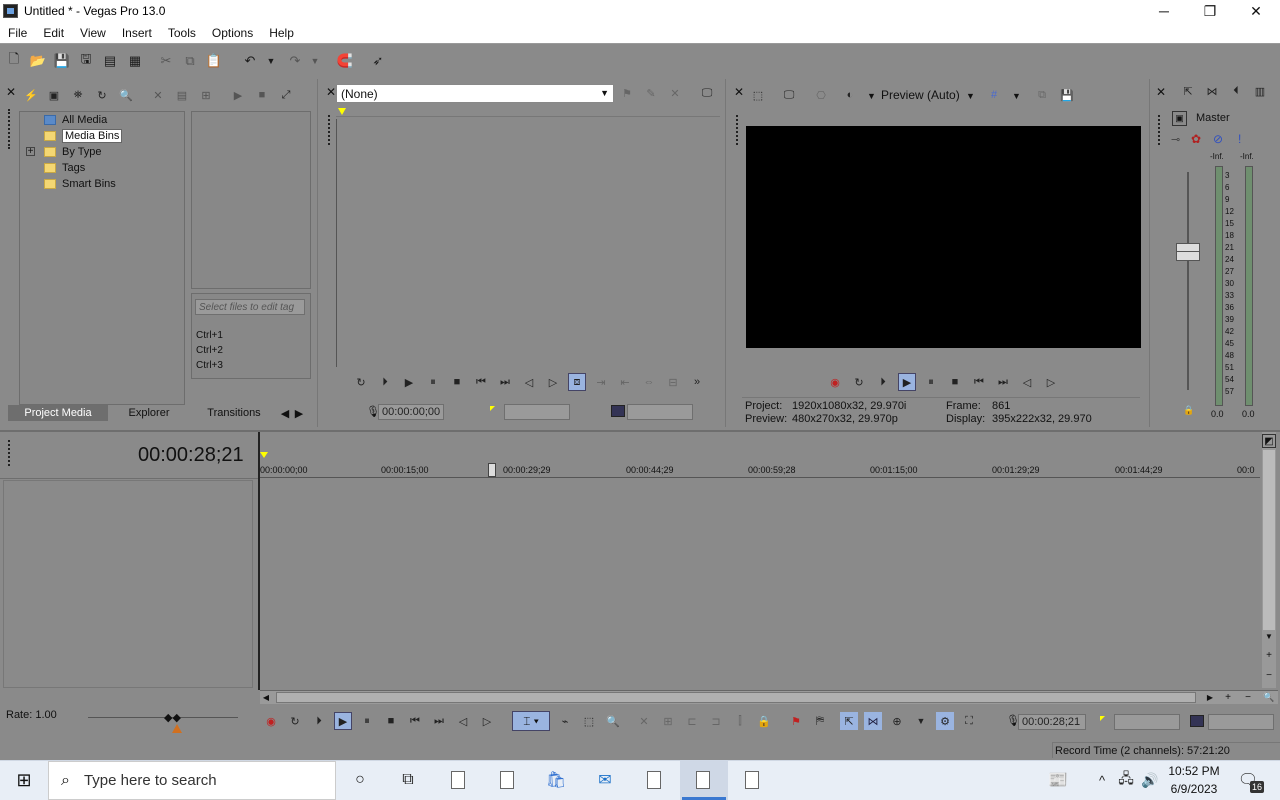 The width and height of the screenshot is (1280, 800). What do you see at coordinates (331, 92) in the screenshot?
I see `close-trimmer-icon: ✕` at bounding box center [331, 92].